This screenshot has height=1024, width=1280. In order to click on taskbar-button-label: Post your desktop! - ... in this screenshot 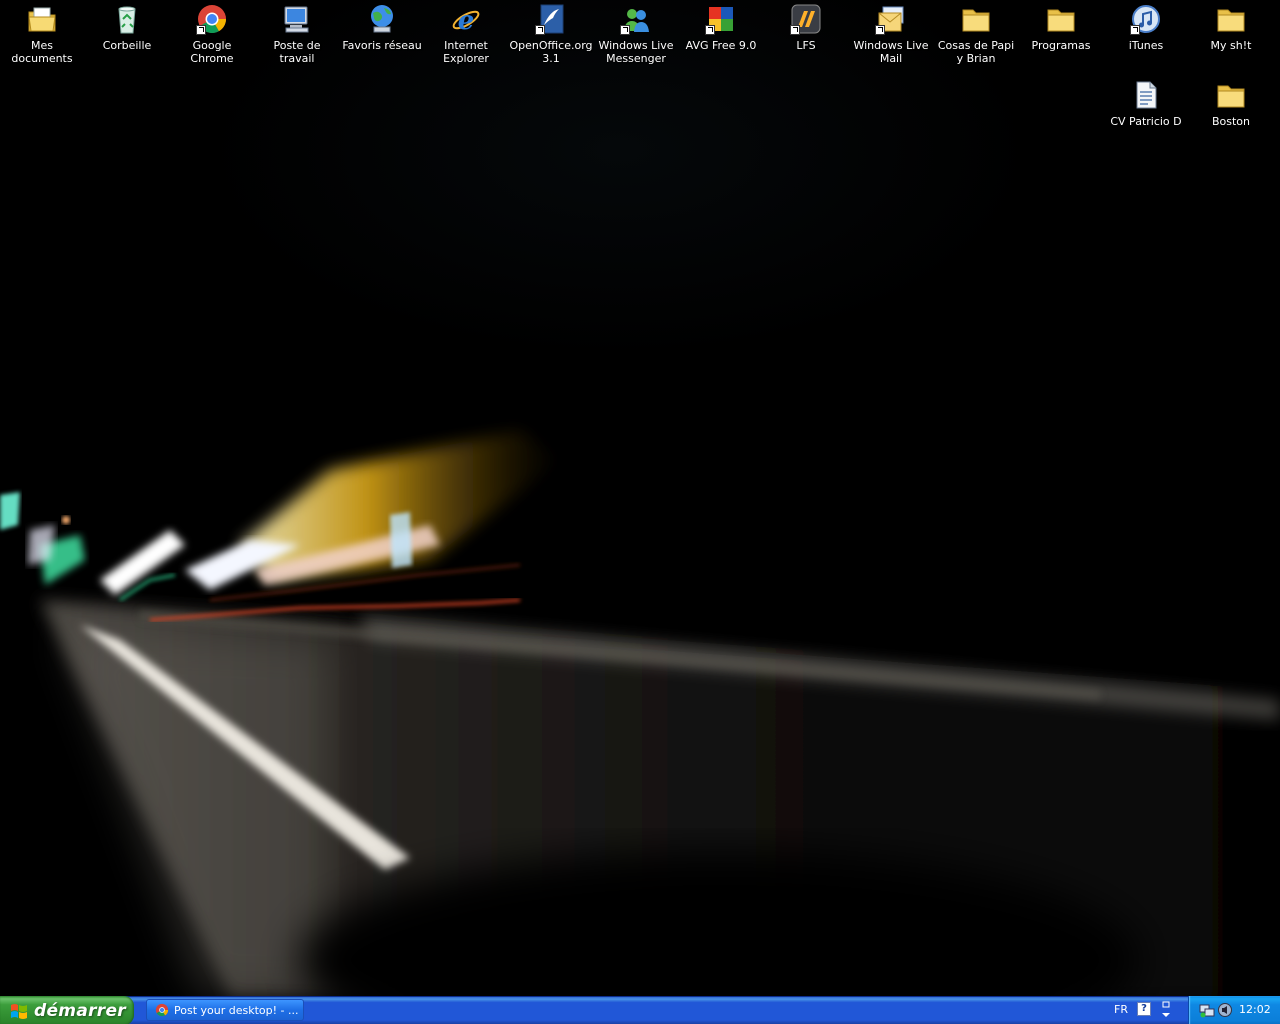, I will do `click(236, 1010)`.